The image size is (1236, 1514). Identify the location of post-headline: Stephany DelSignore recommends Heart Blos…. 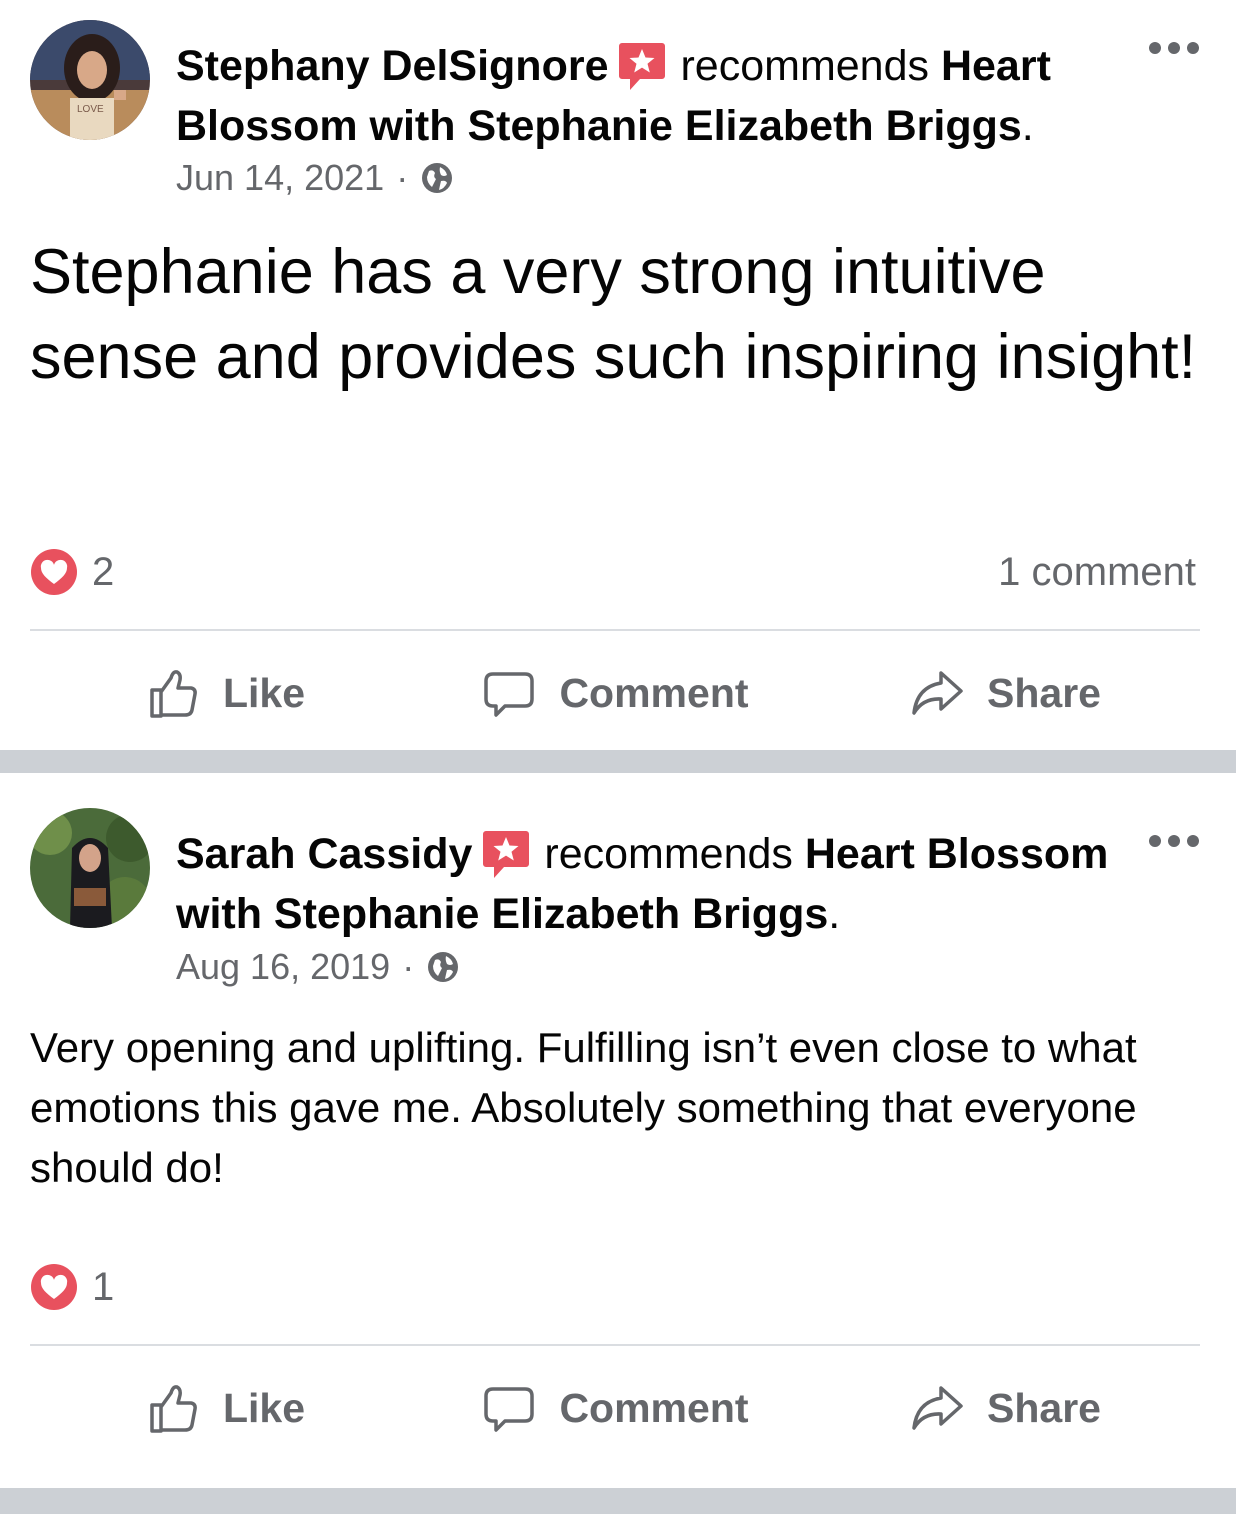
(646, 96).